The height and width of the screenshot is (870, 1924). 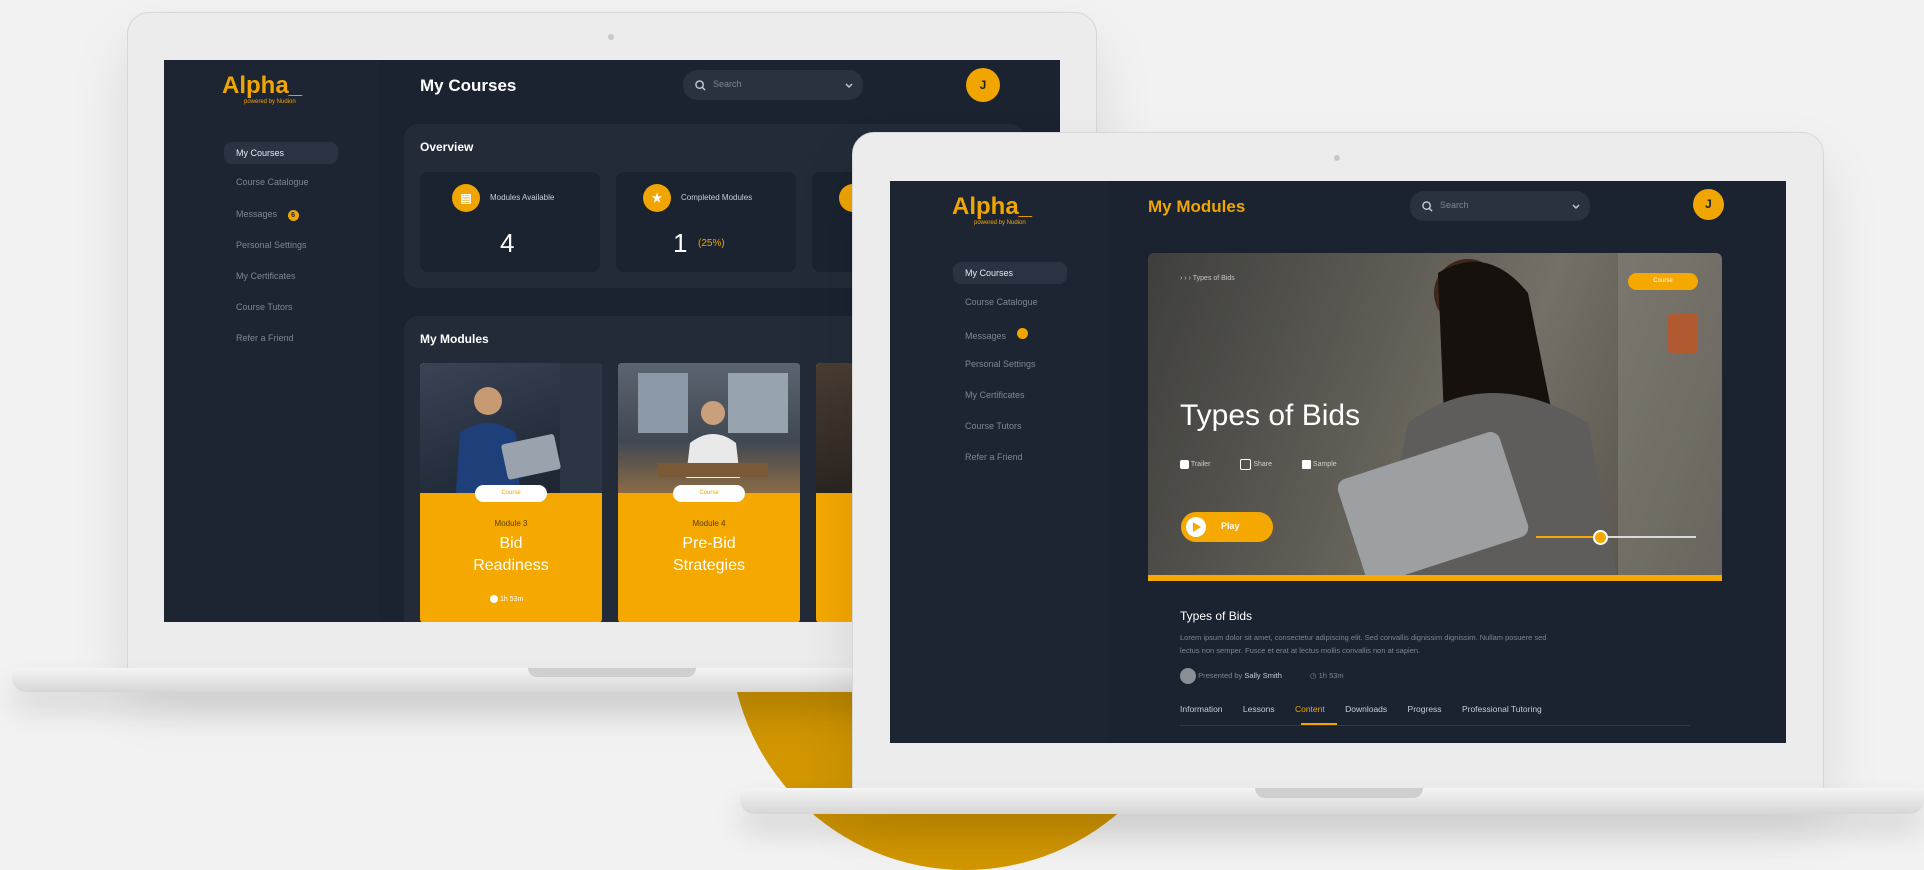 I want to click on progress-fill, so click(x=1568, y=537).